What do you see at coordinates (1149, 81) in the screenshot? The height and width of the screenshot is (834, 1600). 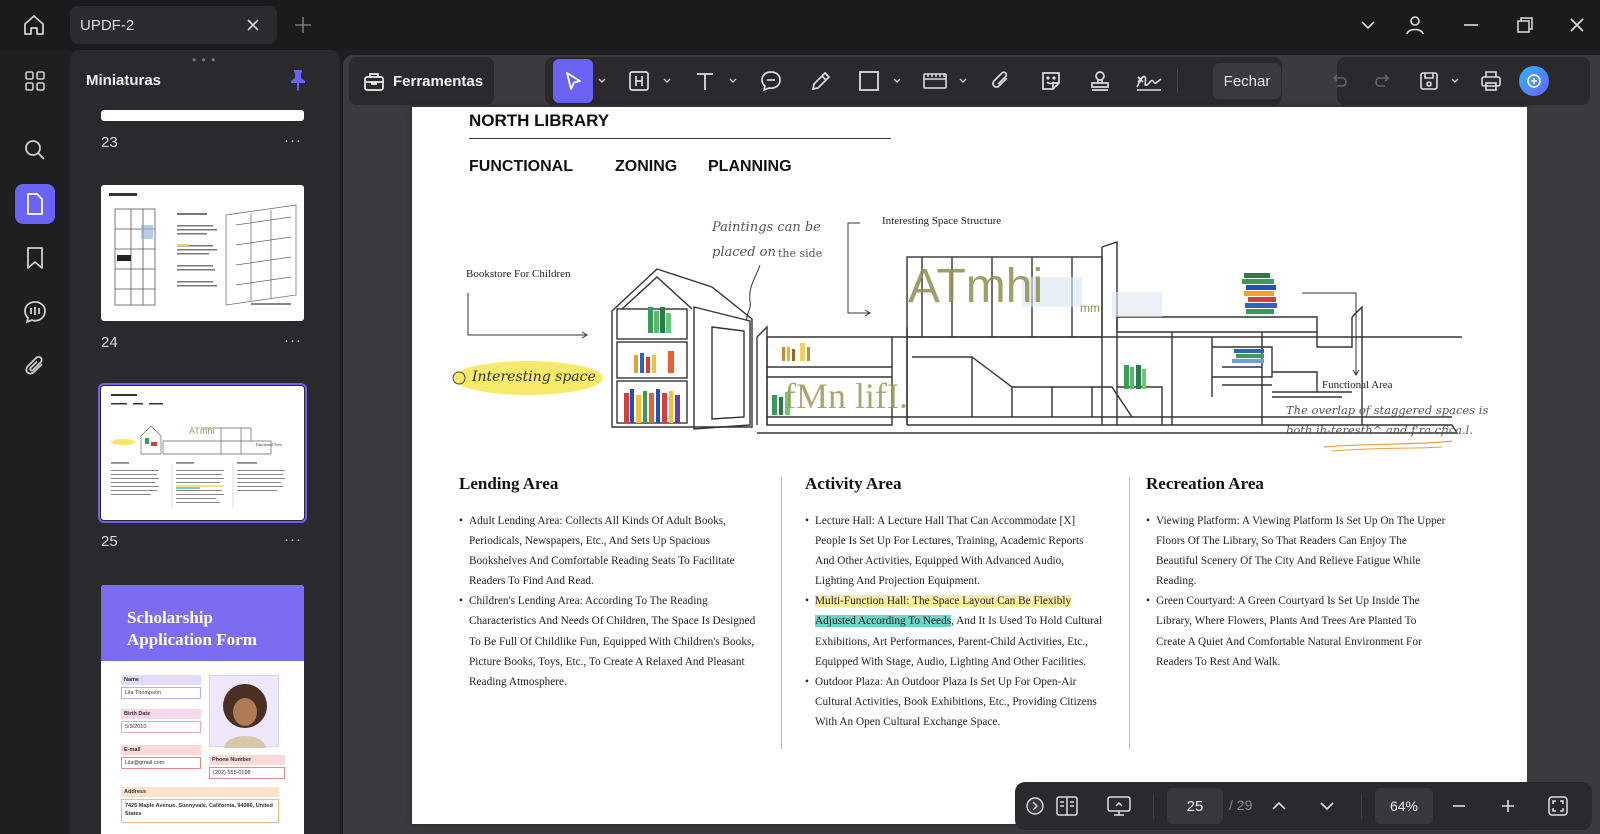 I see `signature-tool-icon` at bounding box center [1149, 81].